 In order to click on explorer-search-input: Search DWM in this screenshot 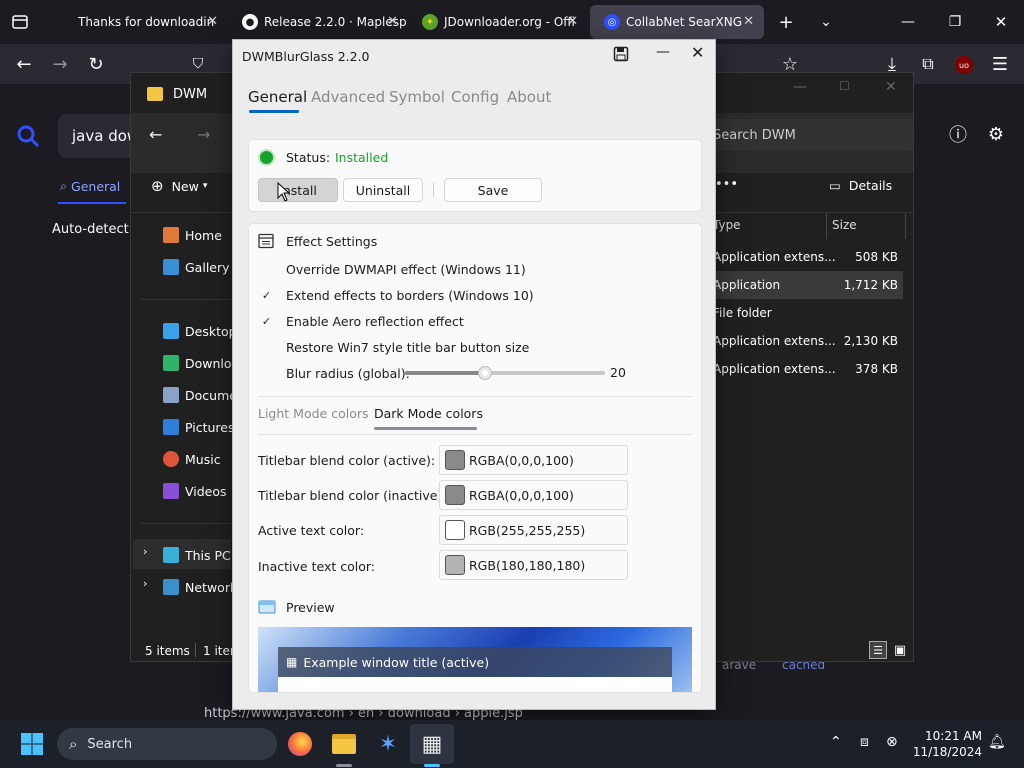, I will do `click(807, 135)`.